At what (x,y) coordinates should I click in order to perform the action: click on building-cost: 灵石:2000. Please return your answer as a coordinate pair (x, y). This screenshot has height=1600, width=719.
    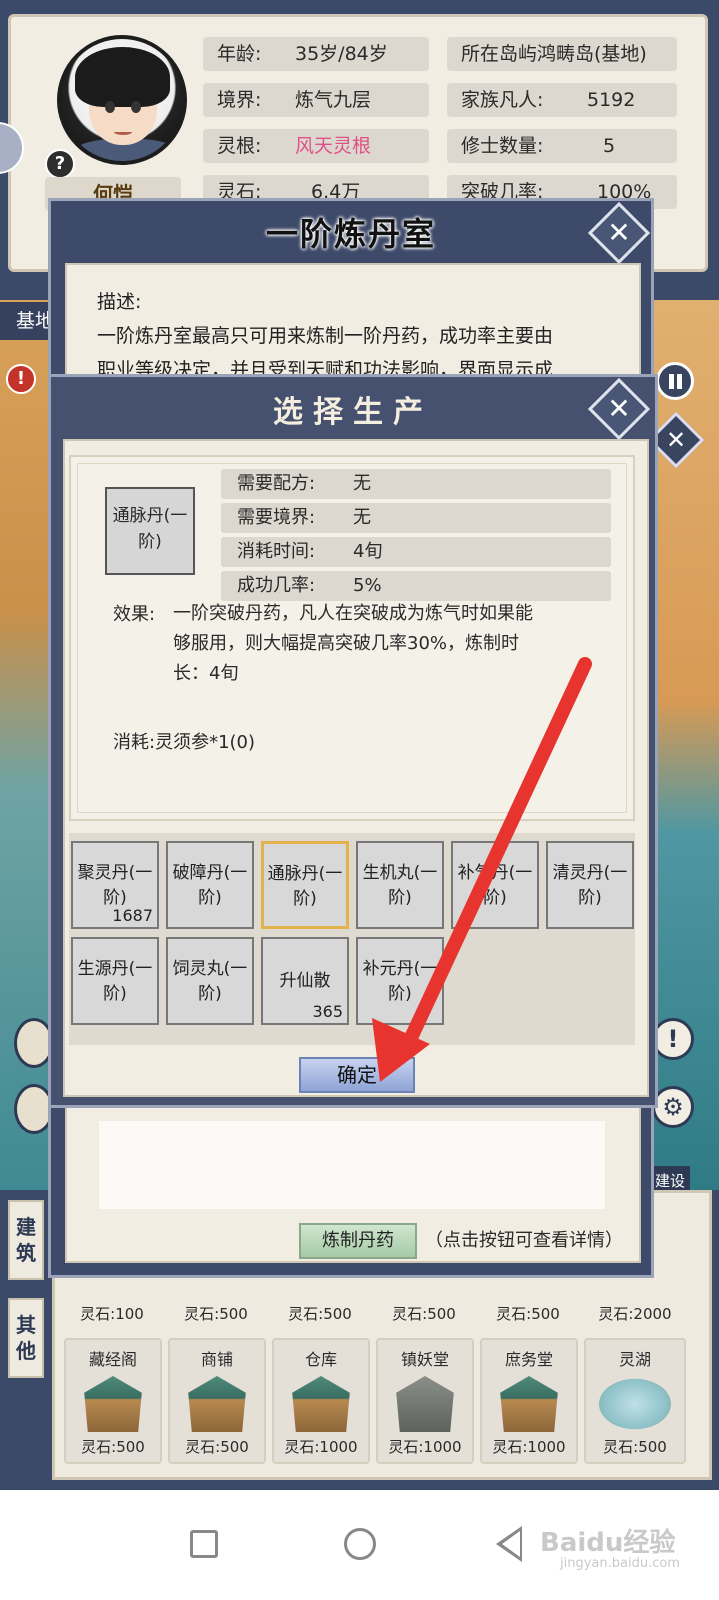
    Looking at the image, I should click on (635, 1314).